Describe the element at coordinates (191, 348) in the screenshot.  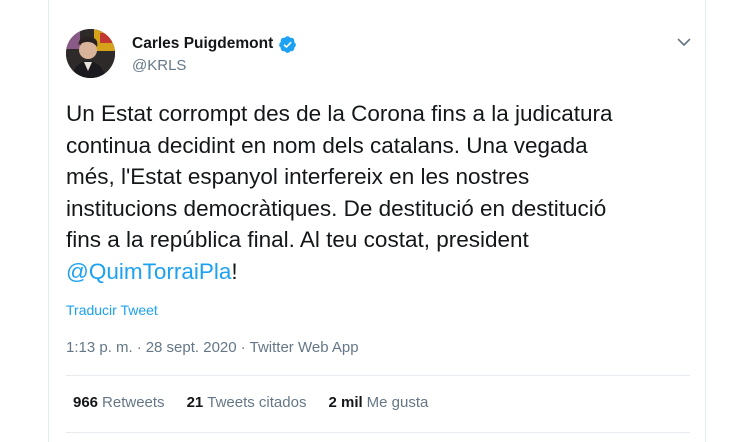
I see `tweet-date: 28 sept. 2020` at that location.